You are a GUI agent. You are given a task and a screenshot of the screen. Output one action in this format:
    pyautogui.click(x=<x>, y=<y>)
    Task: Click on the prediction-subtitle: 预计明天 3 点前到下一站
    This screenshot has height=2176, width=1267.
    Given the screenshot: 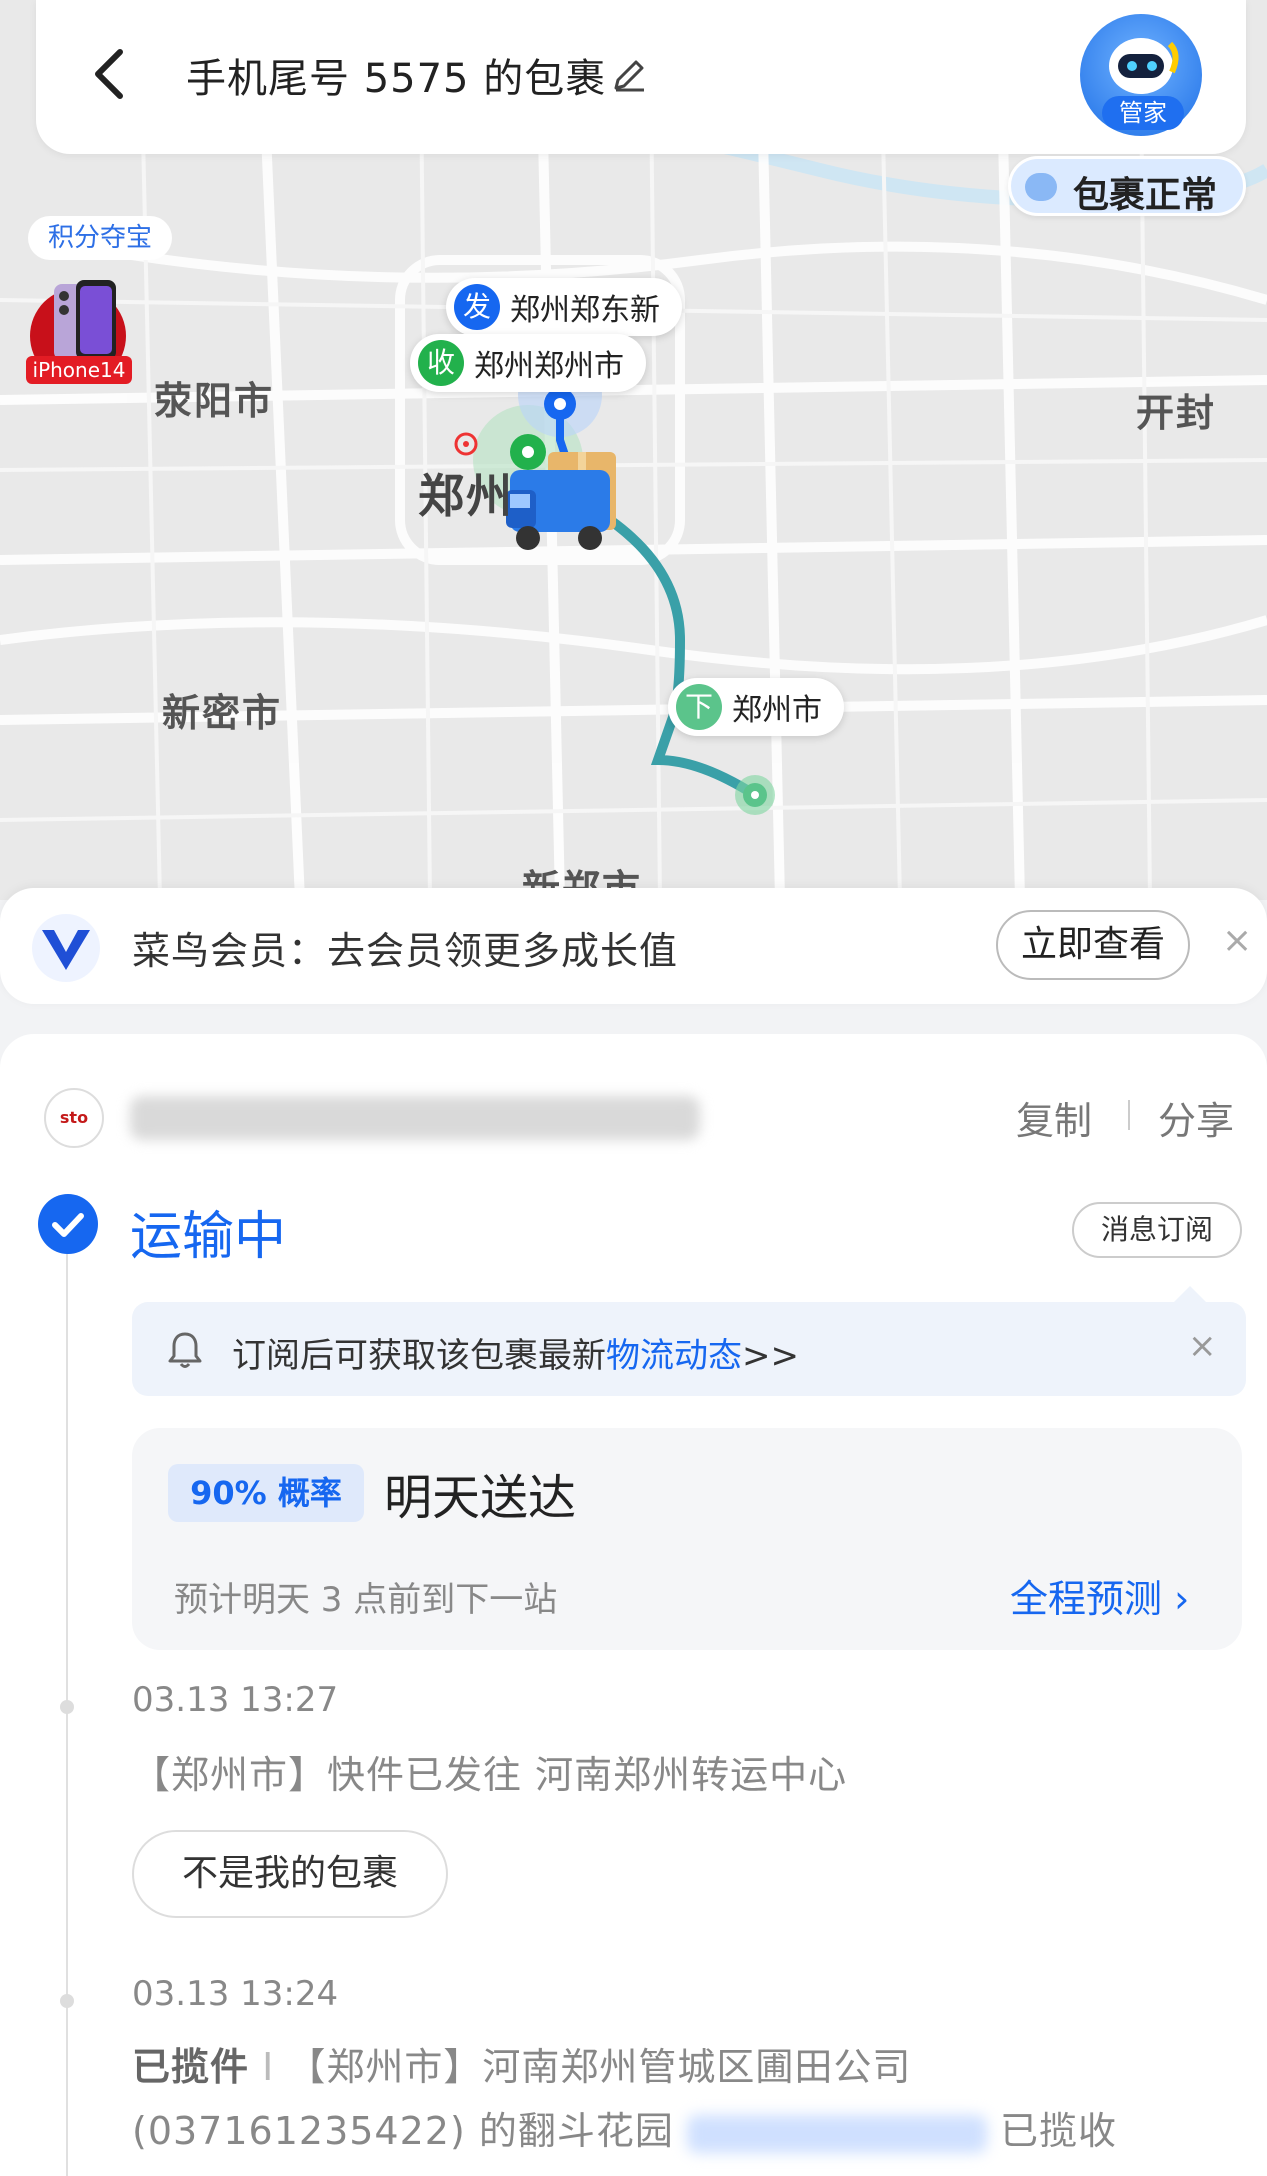 What is the action you would take?
    pyautogui.click(x=366, y=1600)
    